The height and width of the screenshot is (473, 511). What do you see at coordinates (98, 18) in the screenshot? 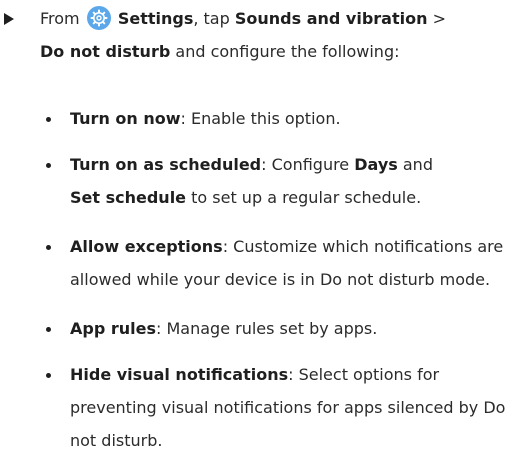
I see `settings-gear-icon` at bounding box center [98, 18].